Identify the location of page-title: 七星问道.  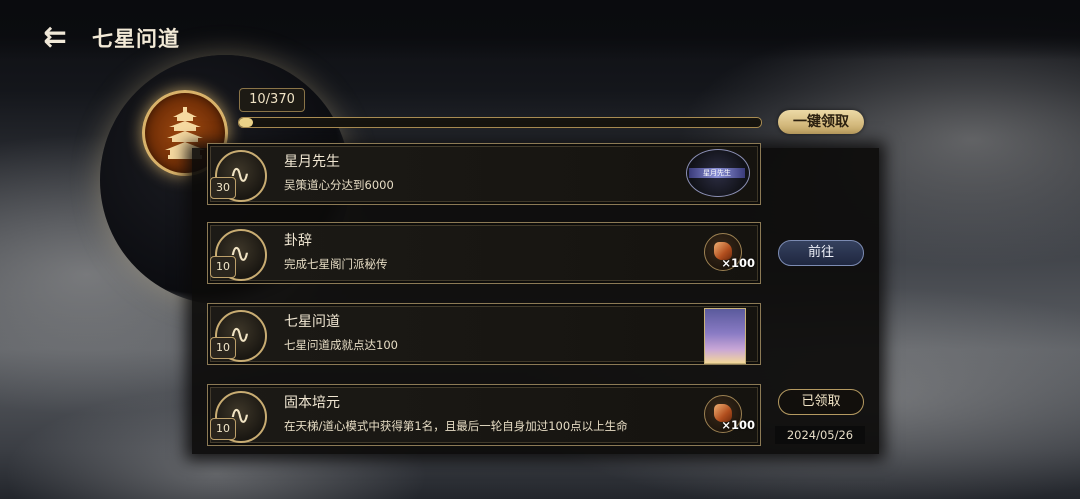
(136, 39).